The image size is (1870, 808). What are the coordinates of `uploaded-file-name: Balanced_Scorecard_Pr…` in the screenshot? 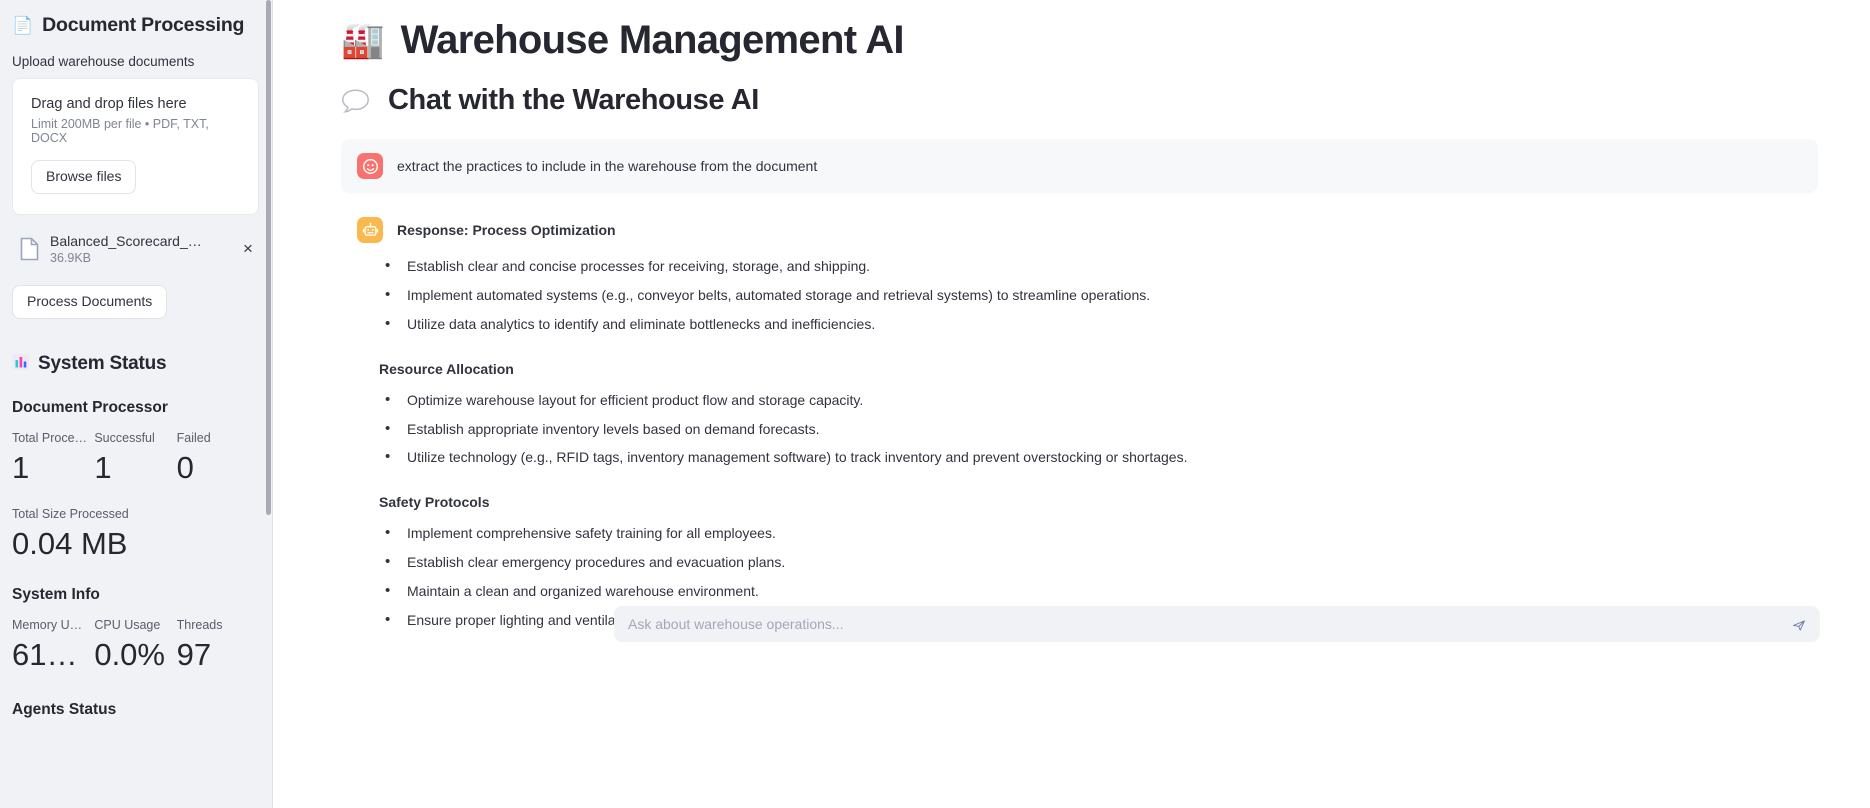 It's located at (130, 240).